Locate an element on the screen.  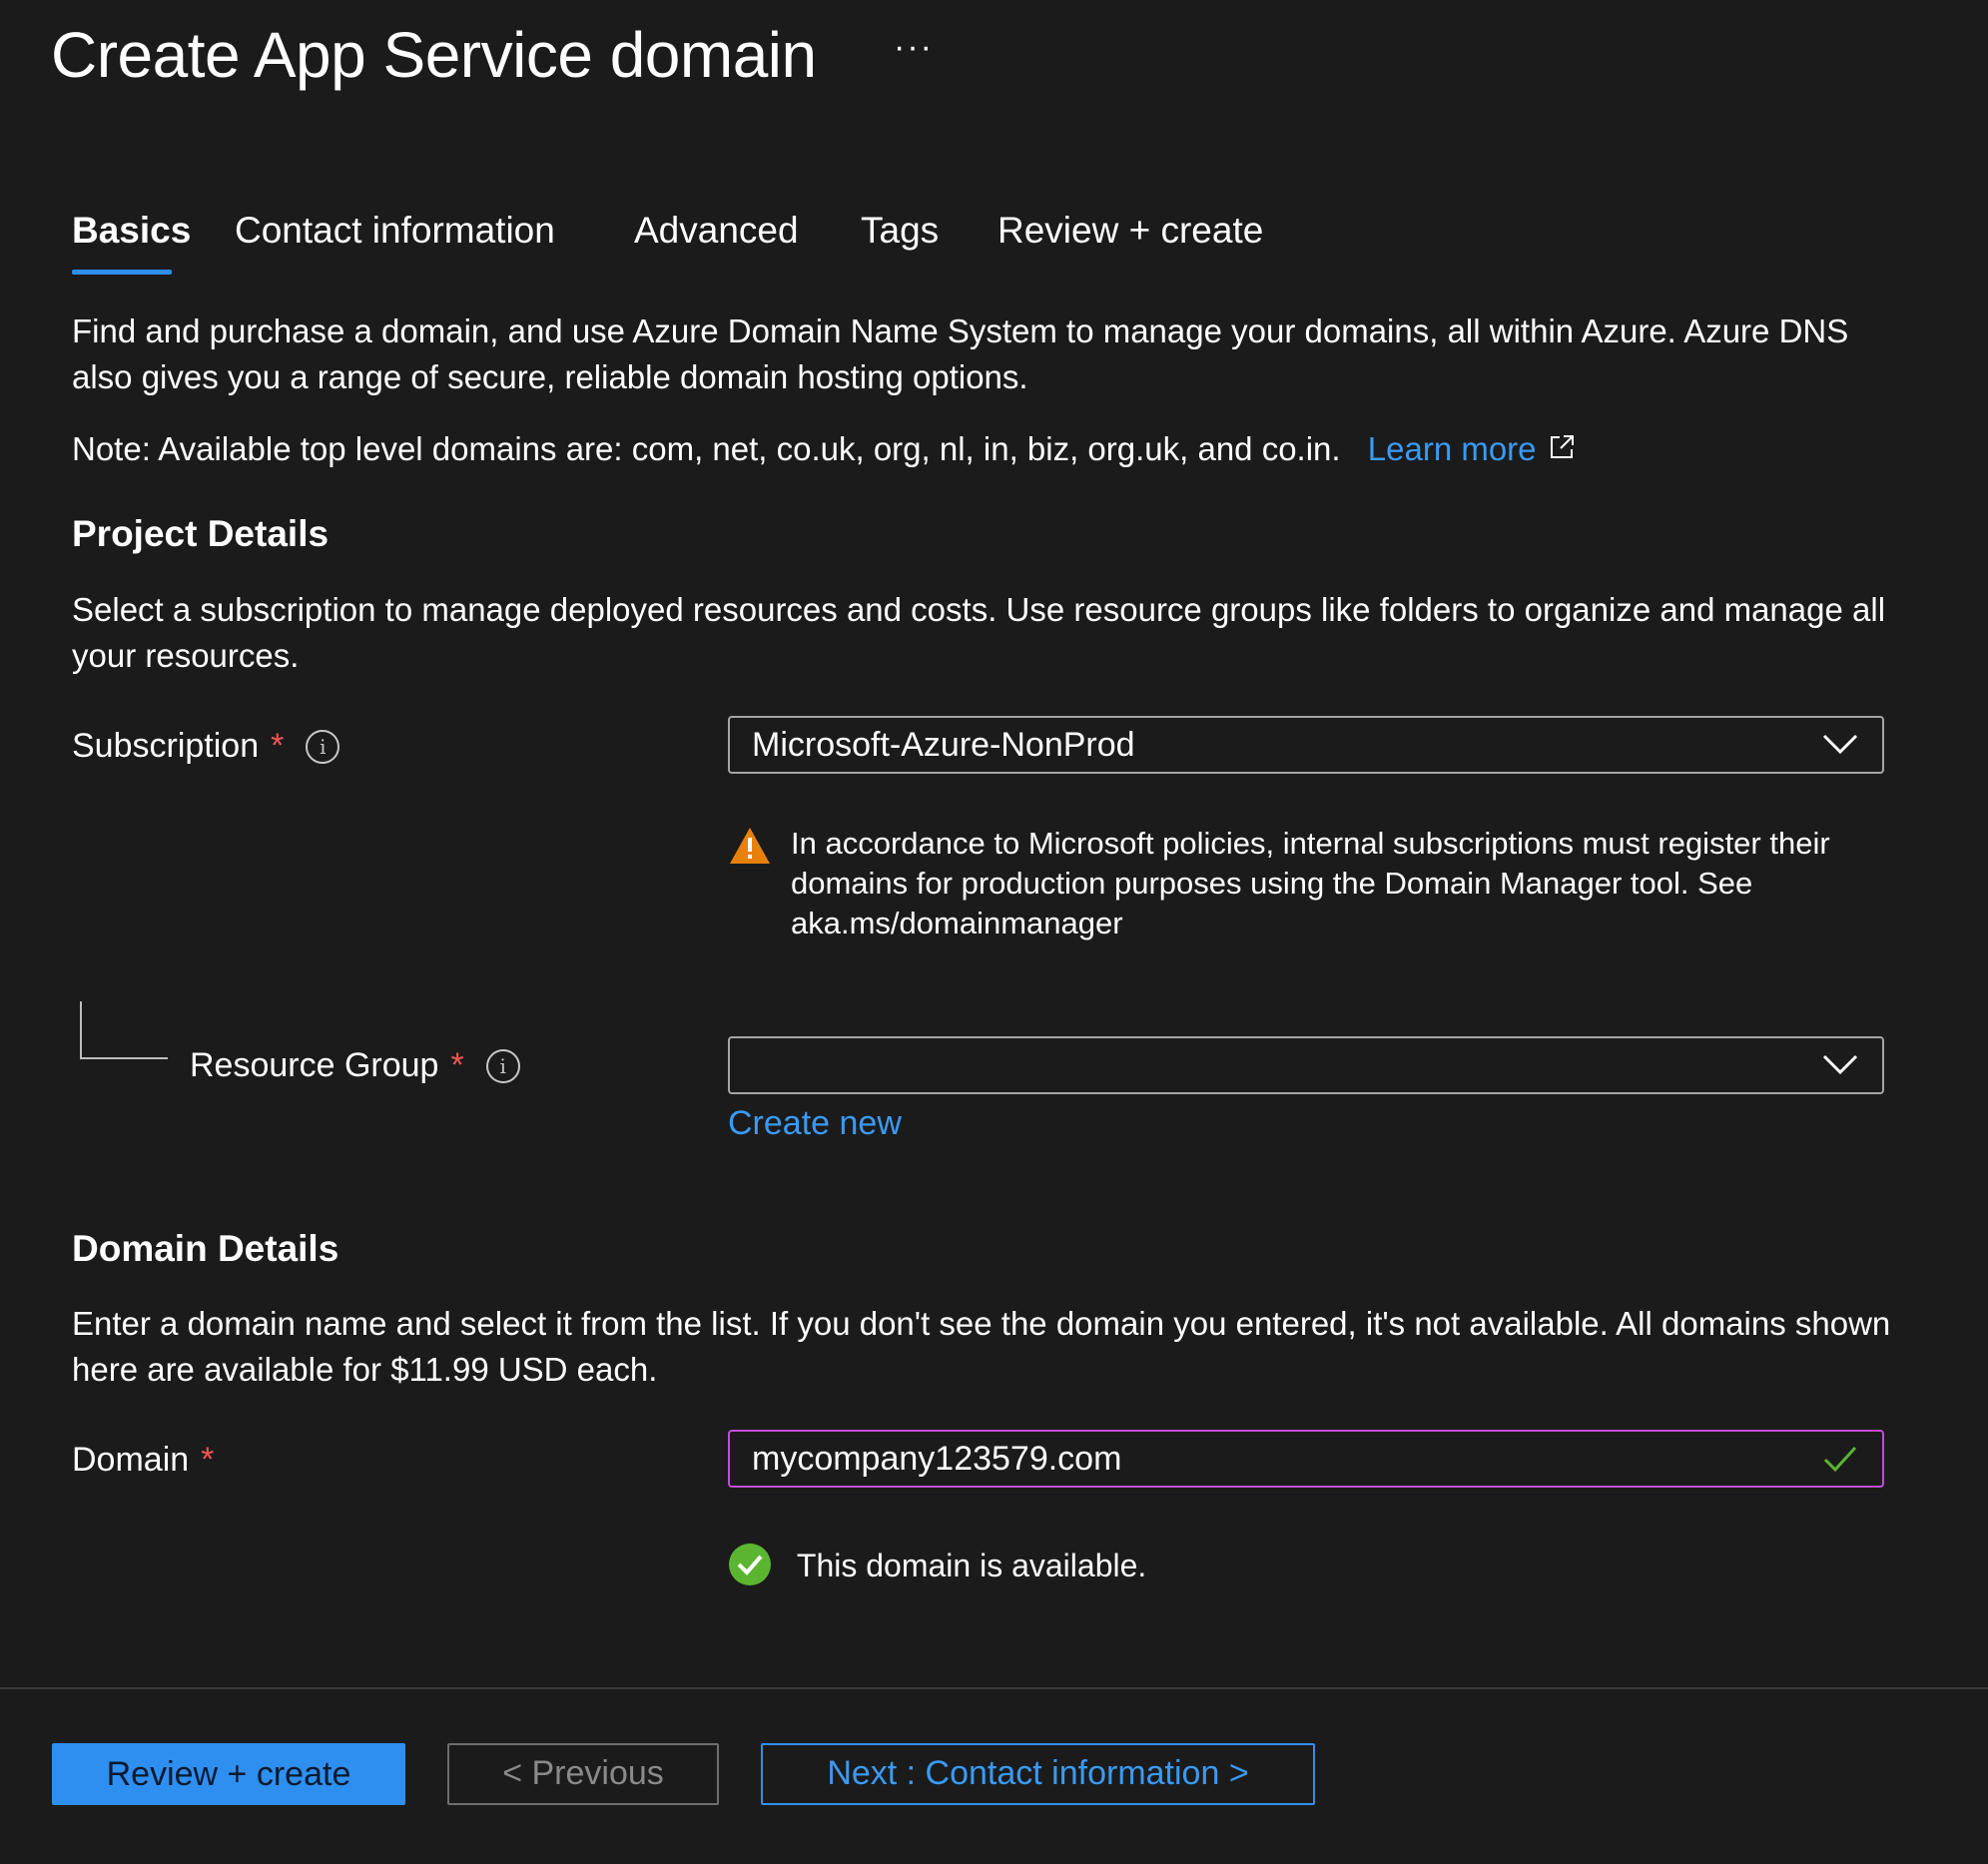
resource-group-label: Resource Group * i is located at coordinates (355, 1065).